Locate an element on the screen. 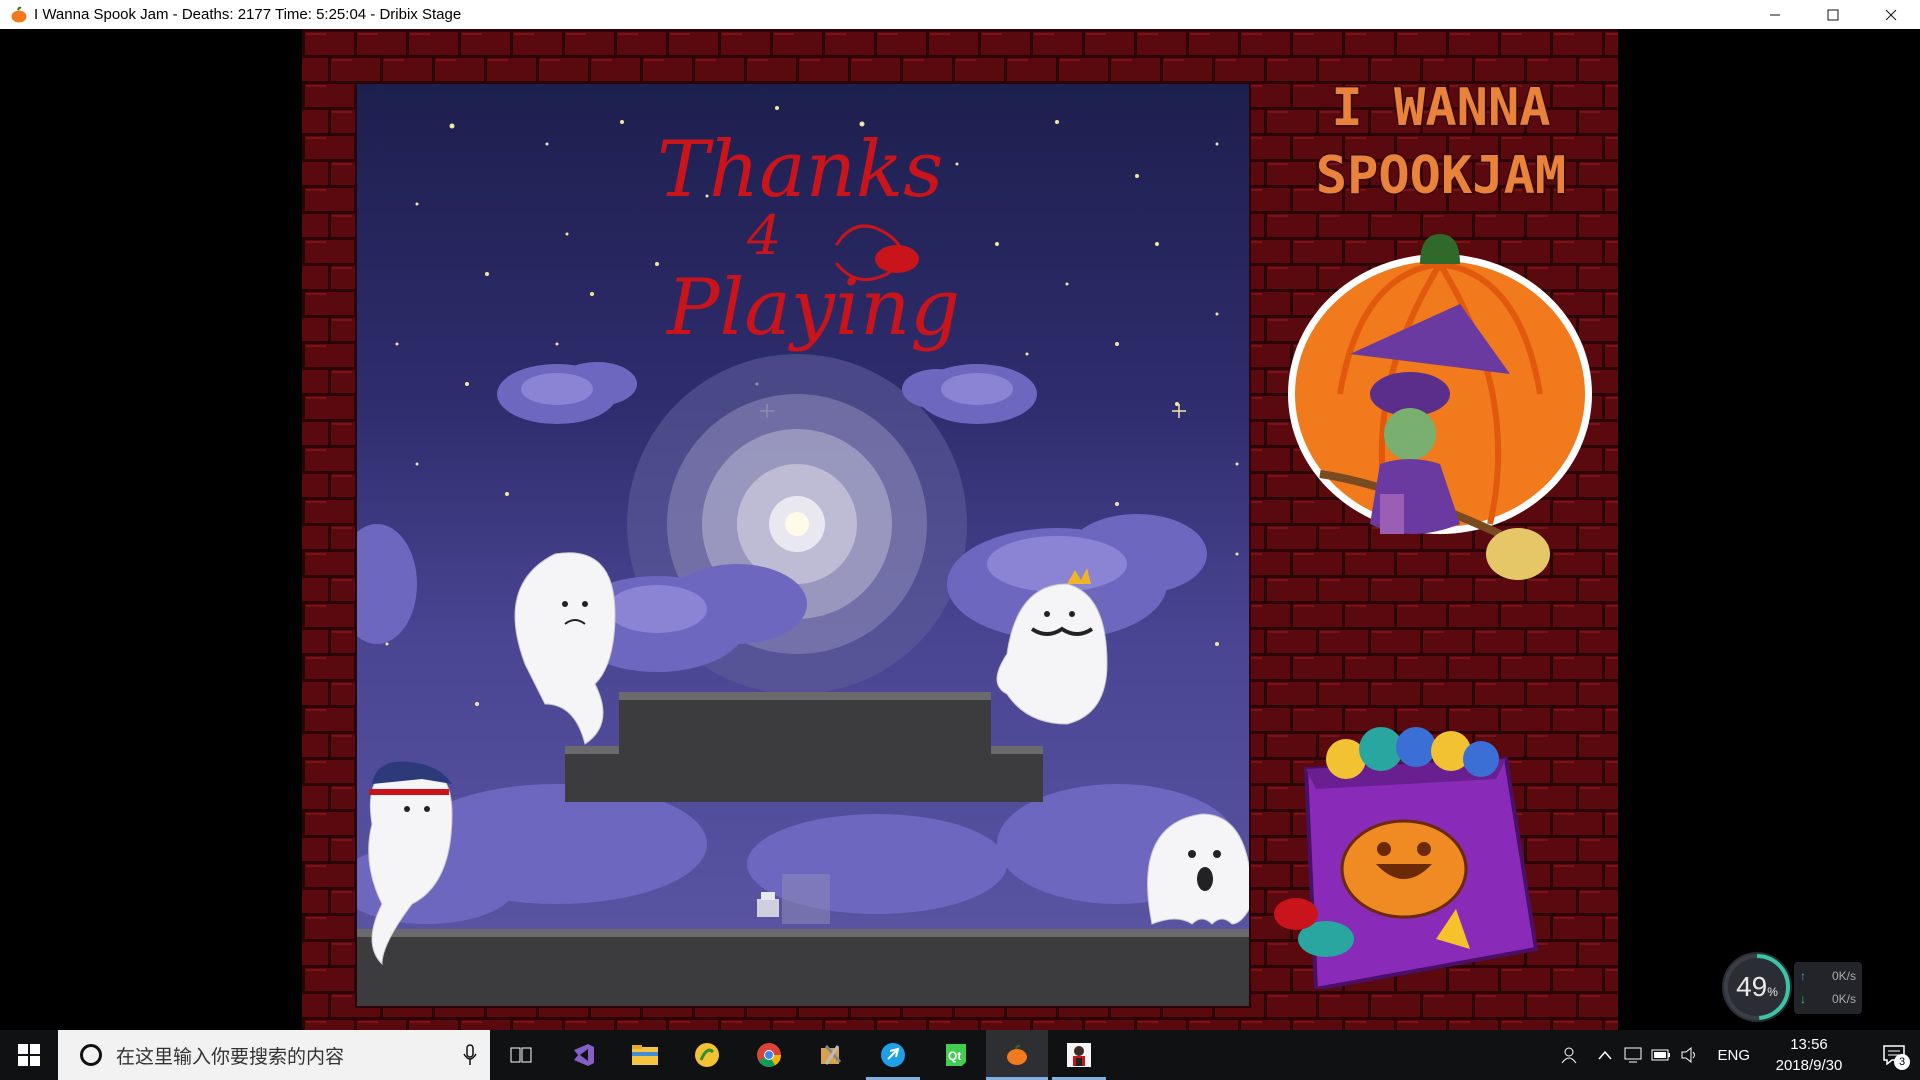 Image resolution: width=1920 pixels, height=1080 pixels. taskbar-yellow-app is located at coordinates (707, 1055).